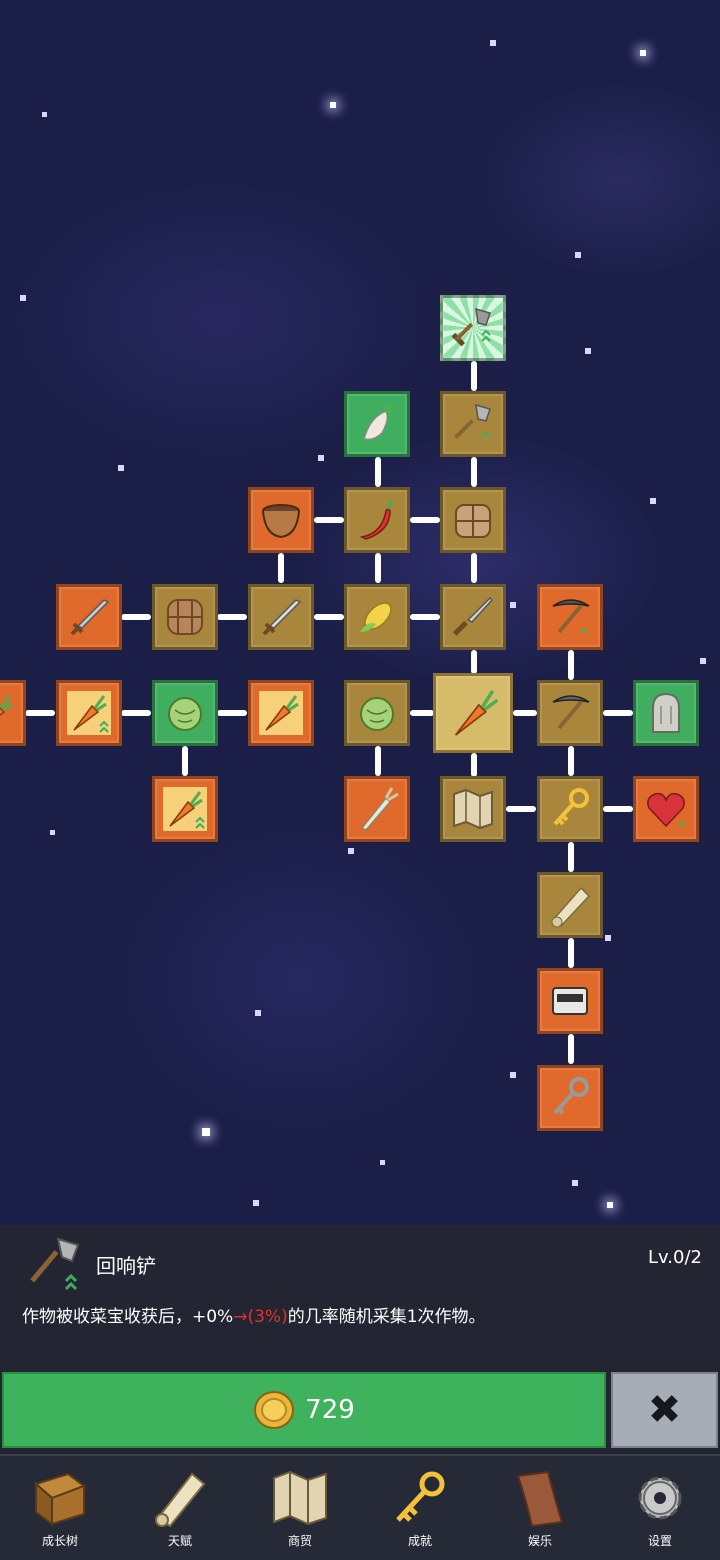 Image resolution: width=720 pixels, height=1560 pixels. What do you see at coordinates (59, 1541) in the screenshot?
I see `nav-label: 成长树` at bounding box center [59, 1541].